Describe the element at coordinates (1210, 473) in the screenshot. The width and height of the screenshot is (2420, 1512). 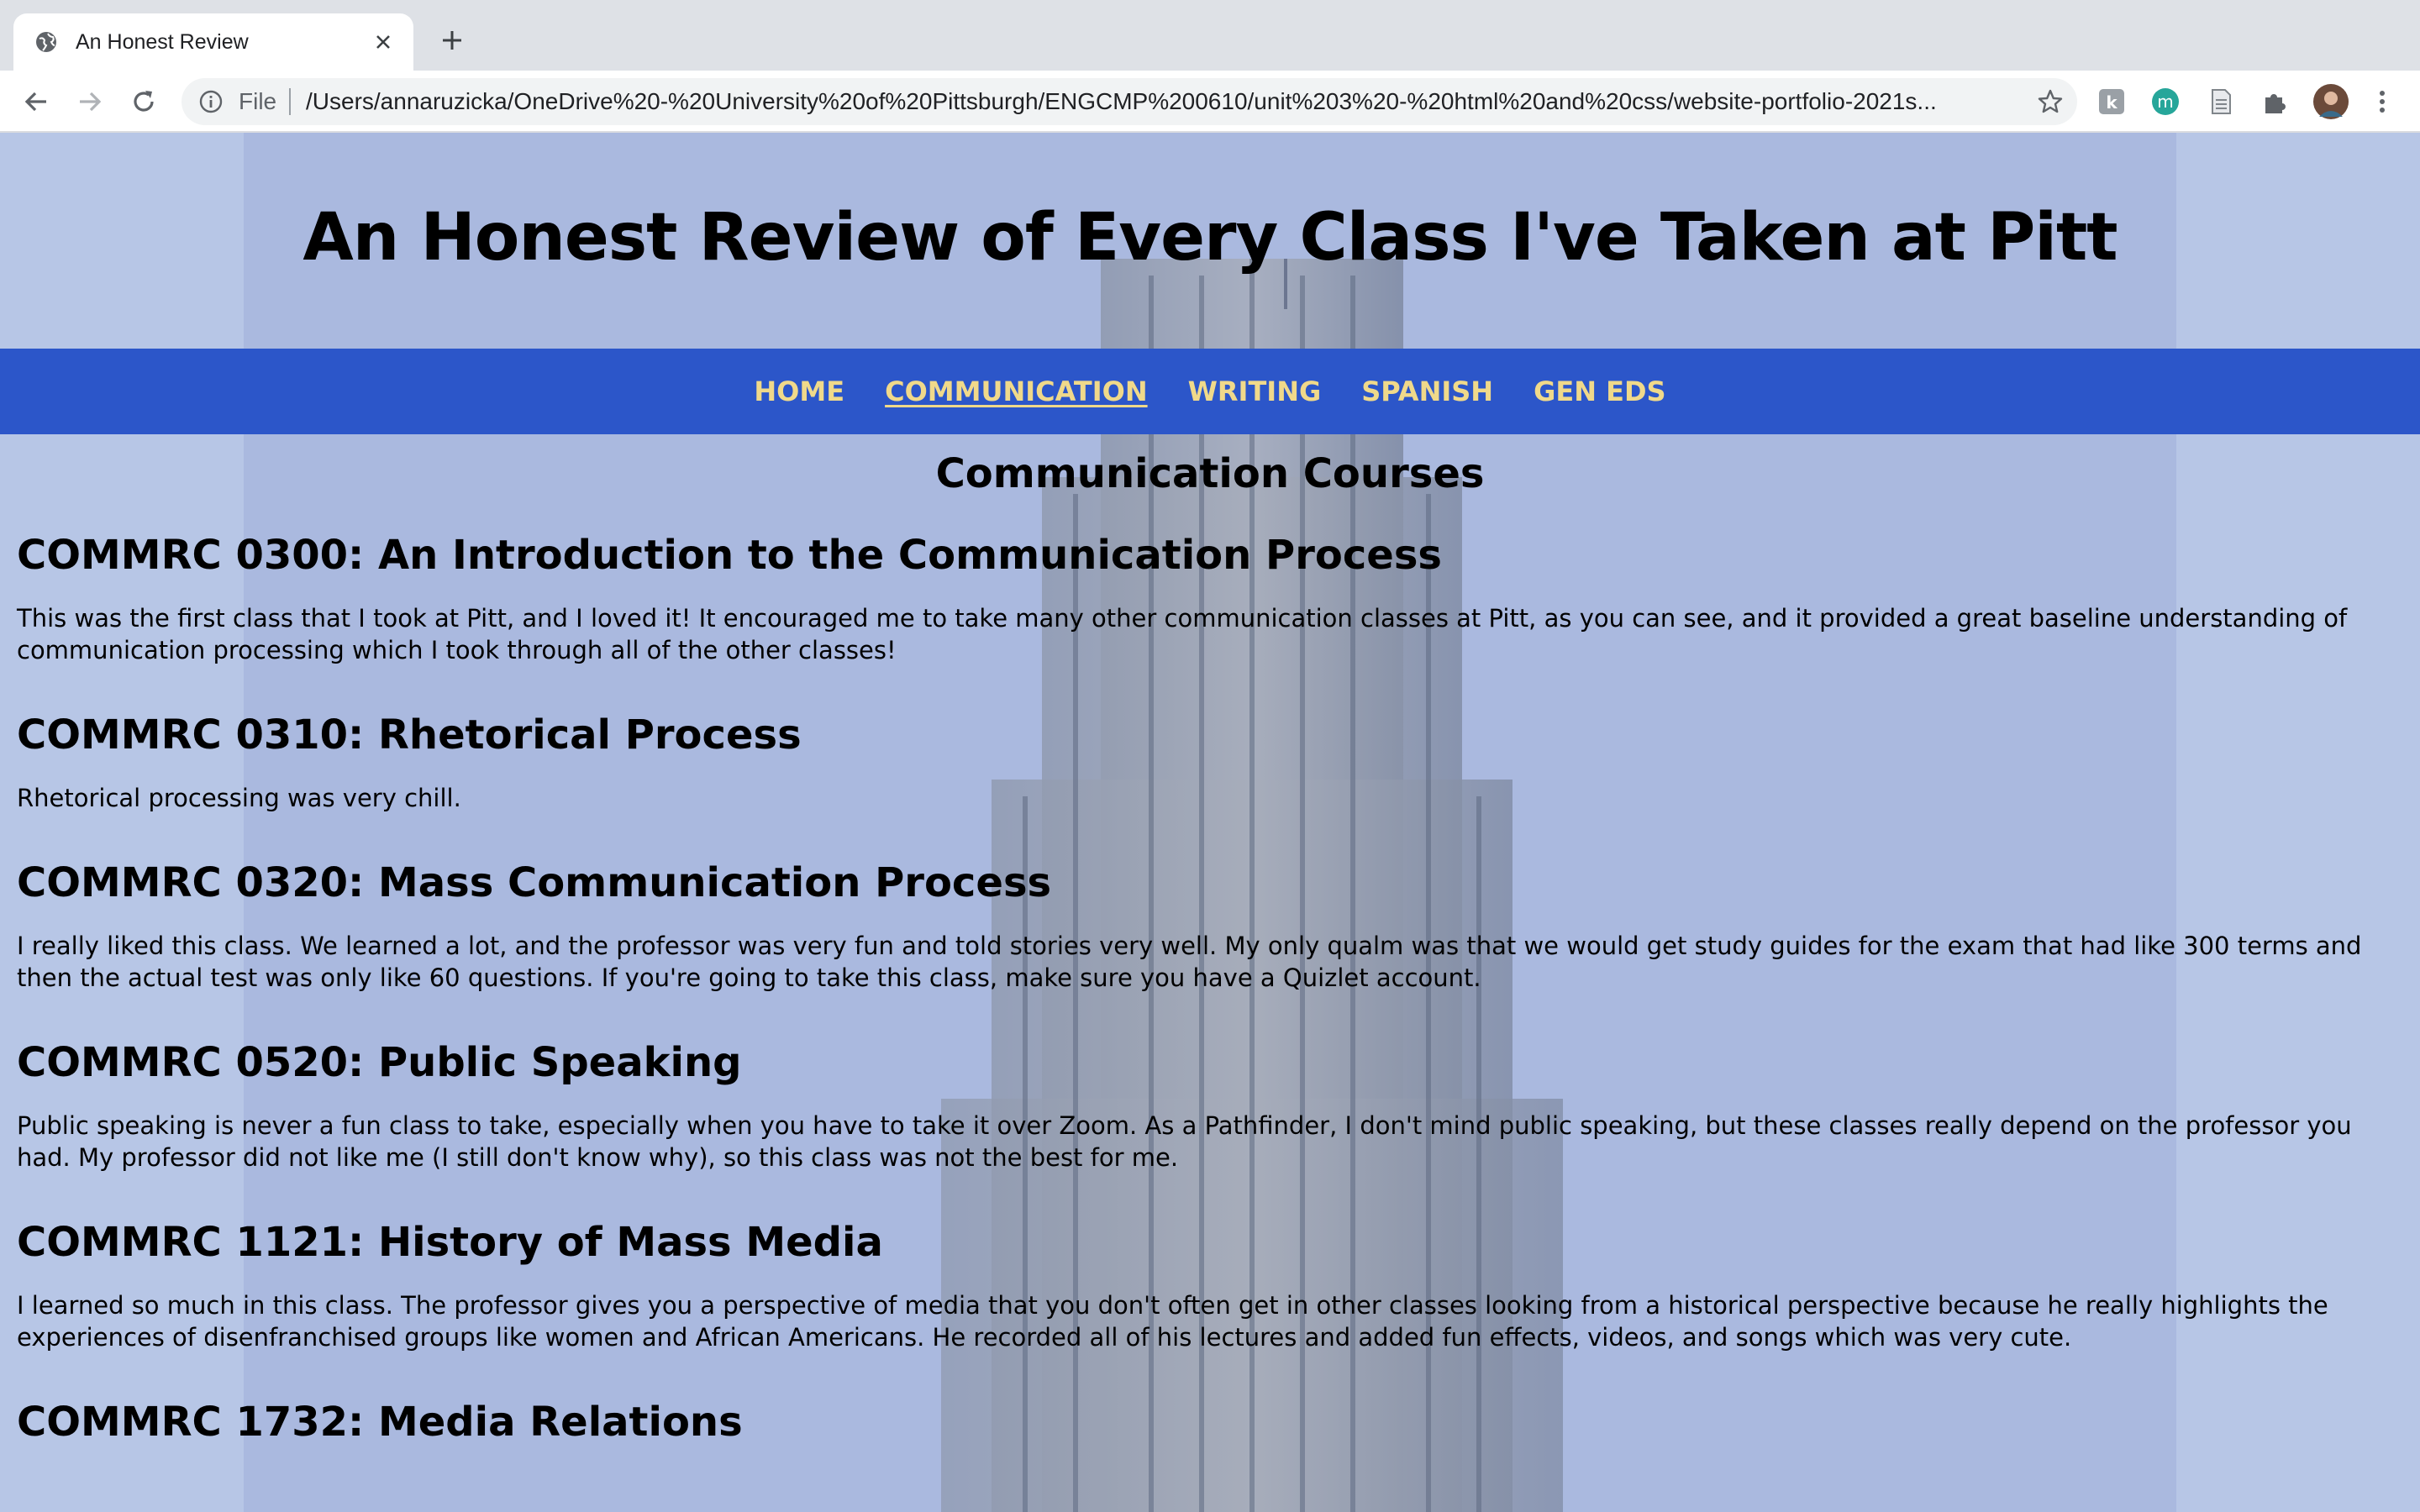
I see `page-heading: Communication Courses` at that location.